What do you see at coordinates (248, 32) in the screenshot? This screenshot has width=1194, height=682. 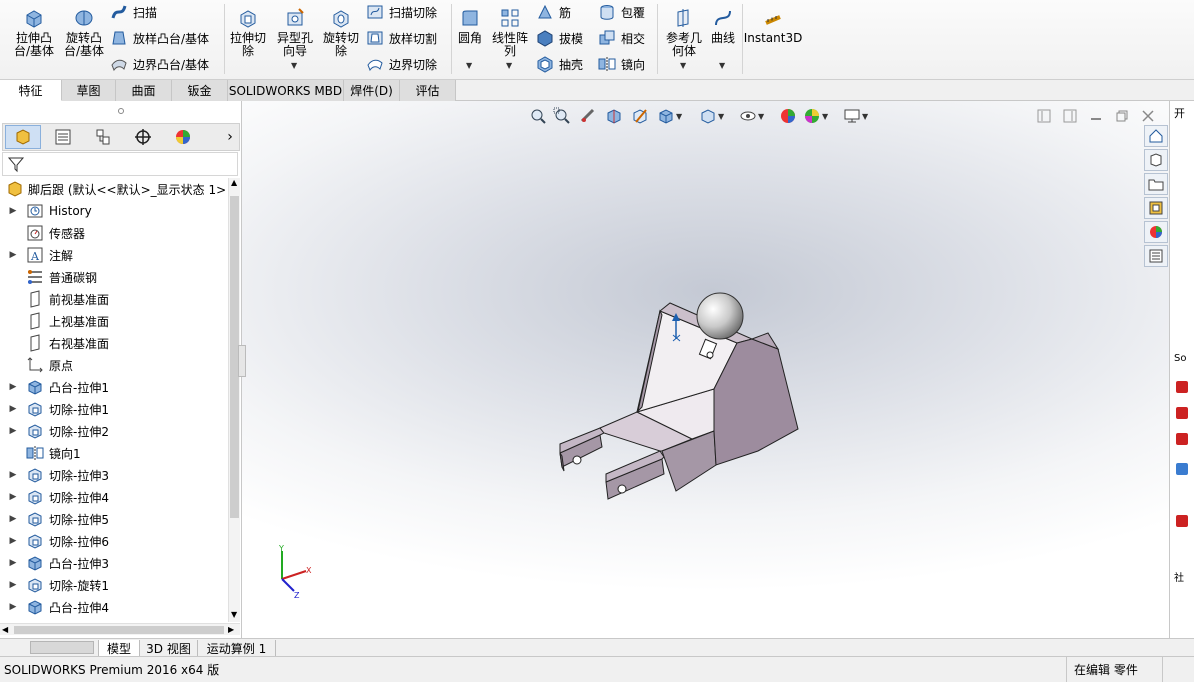 I see `extrude-cut-button: 拉伸切 除` at bounding box center [248, 32].